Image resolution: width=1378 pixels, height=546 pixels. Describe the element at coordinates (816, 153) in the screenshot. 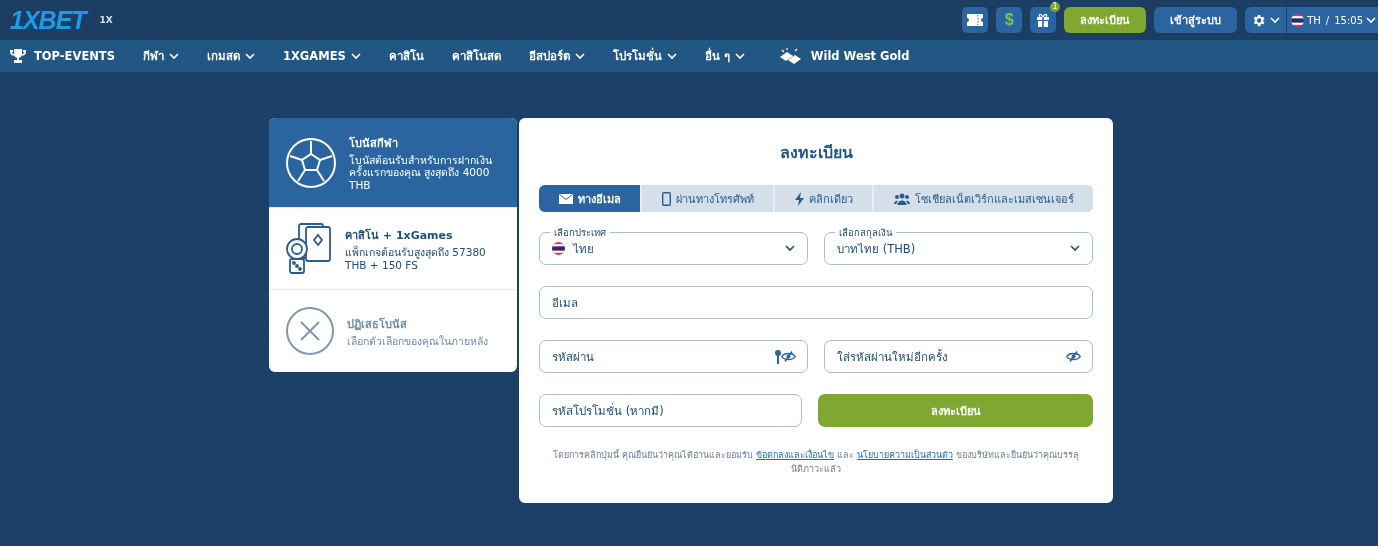

I see `form-title: ลงทะเบียน` at that location.